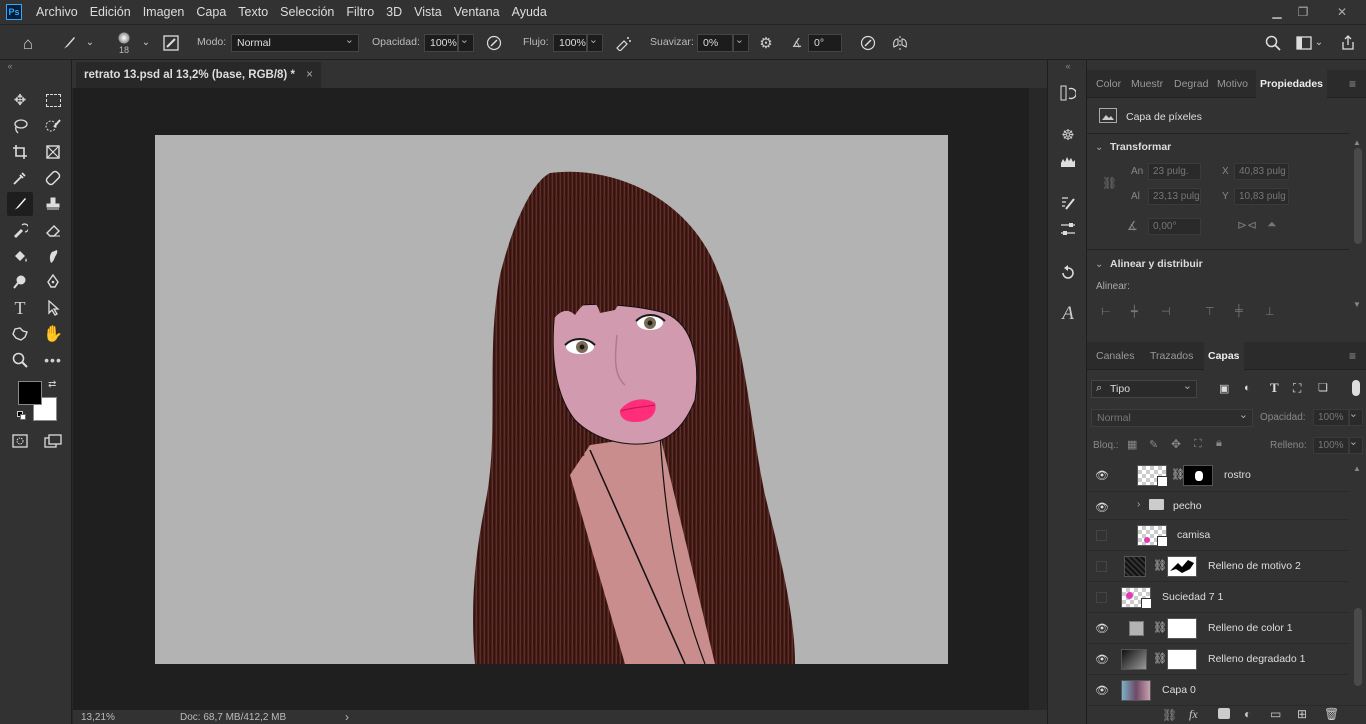 Image resolution: width=1366 pixels, height=724 pixels. Describe the element at coordinates (53, 441) in the screenshot. I see `screen-mode-icon` at that location.